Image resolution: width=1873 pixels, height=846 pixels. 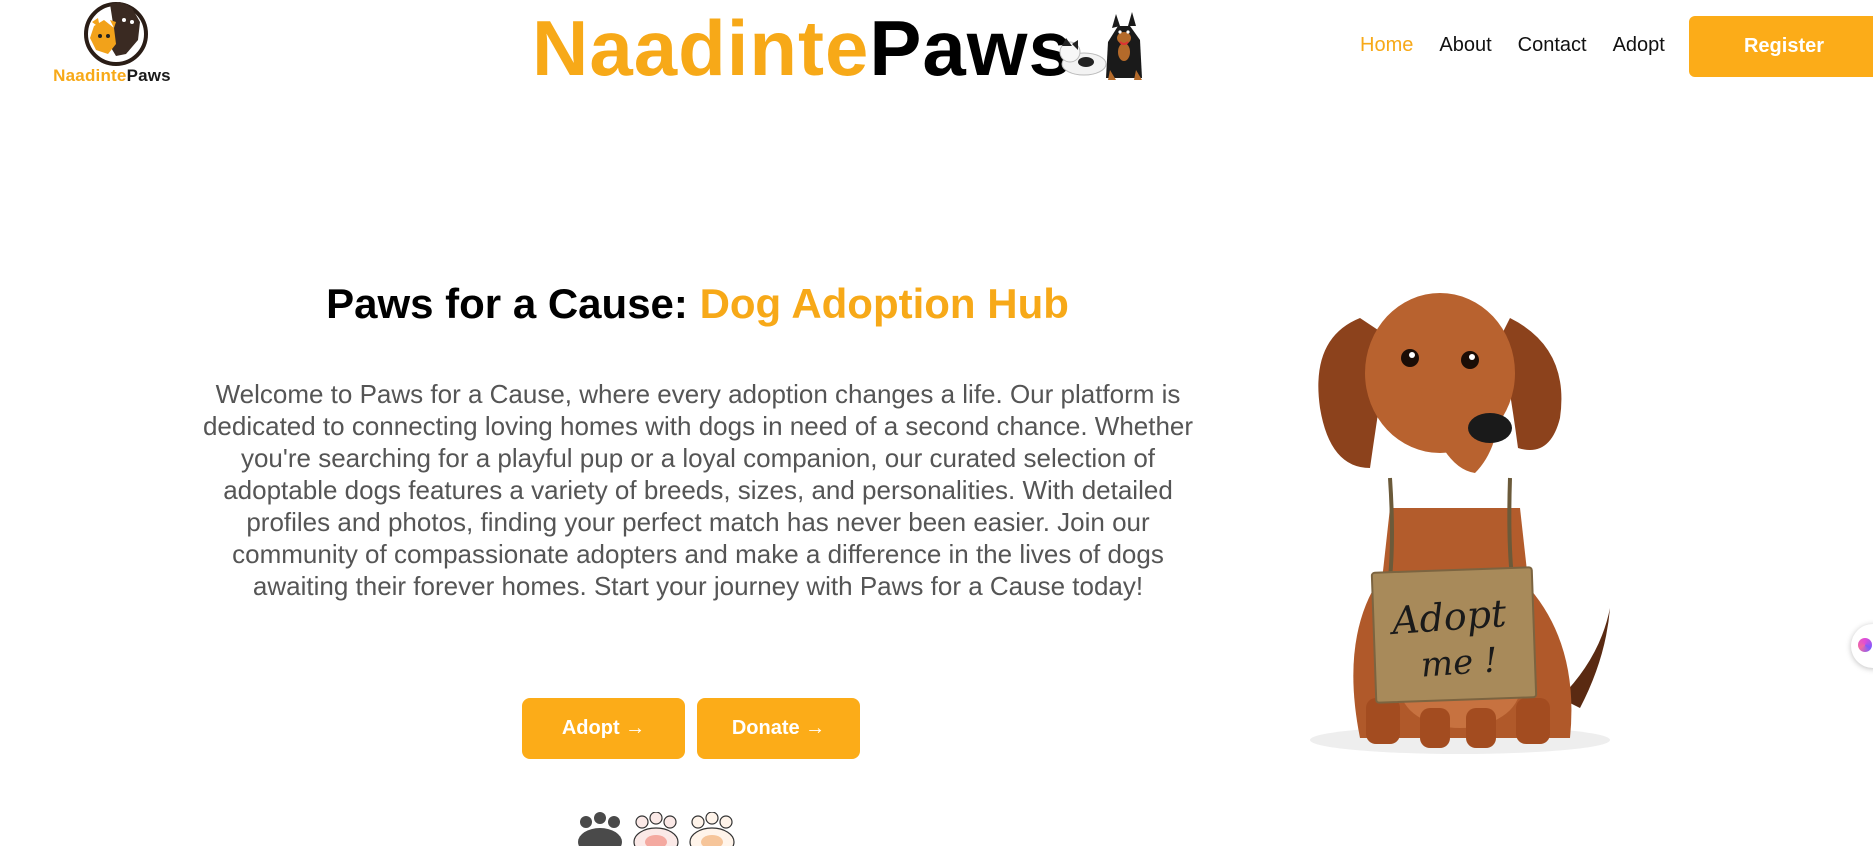 I want to click on svg-text: me !, so click(x=1459, y=662).